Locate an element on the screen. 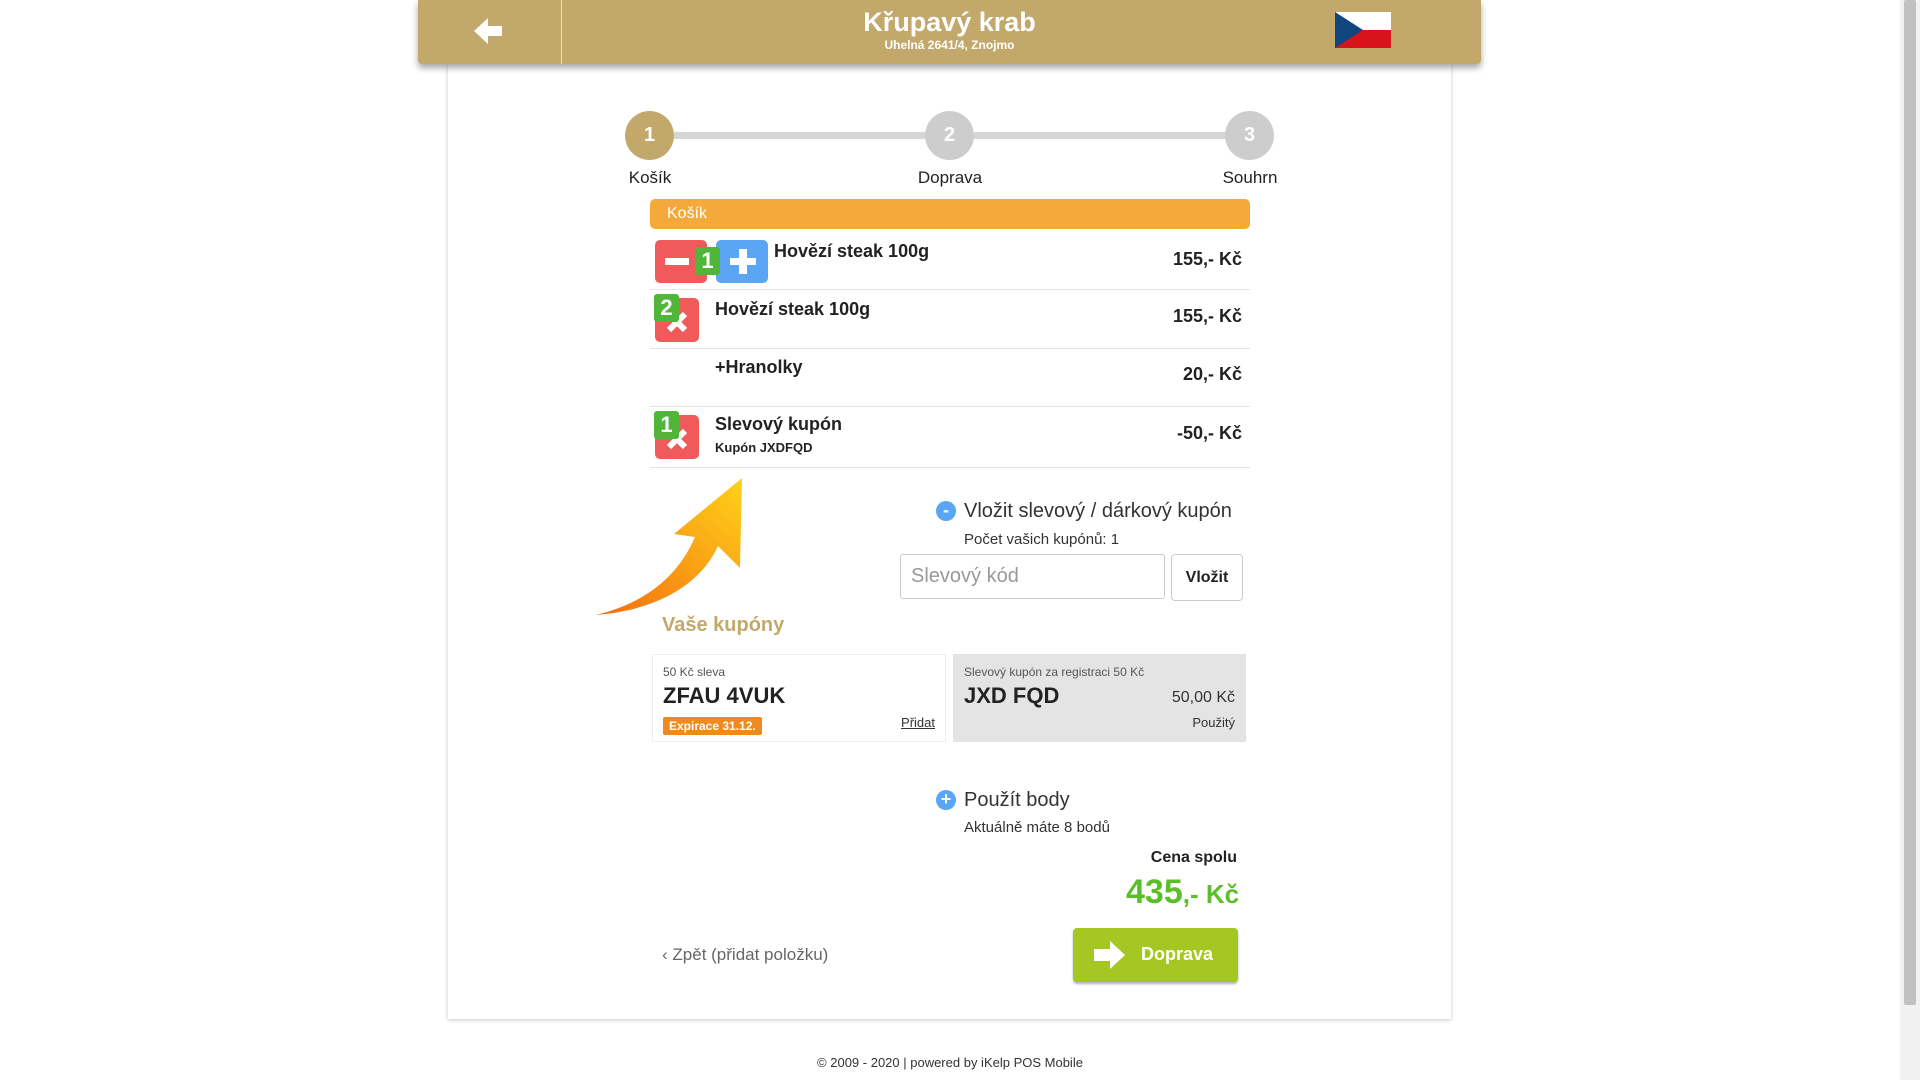  coupon-value: 50,00 Kč is located at coordinates (1203, 697).